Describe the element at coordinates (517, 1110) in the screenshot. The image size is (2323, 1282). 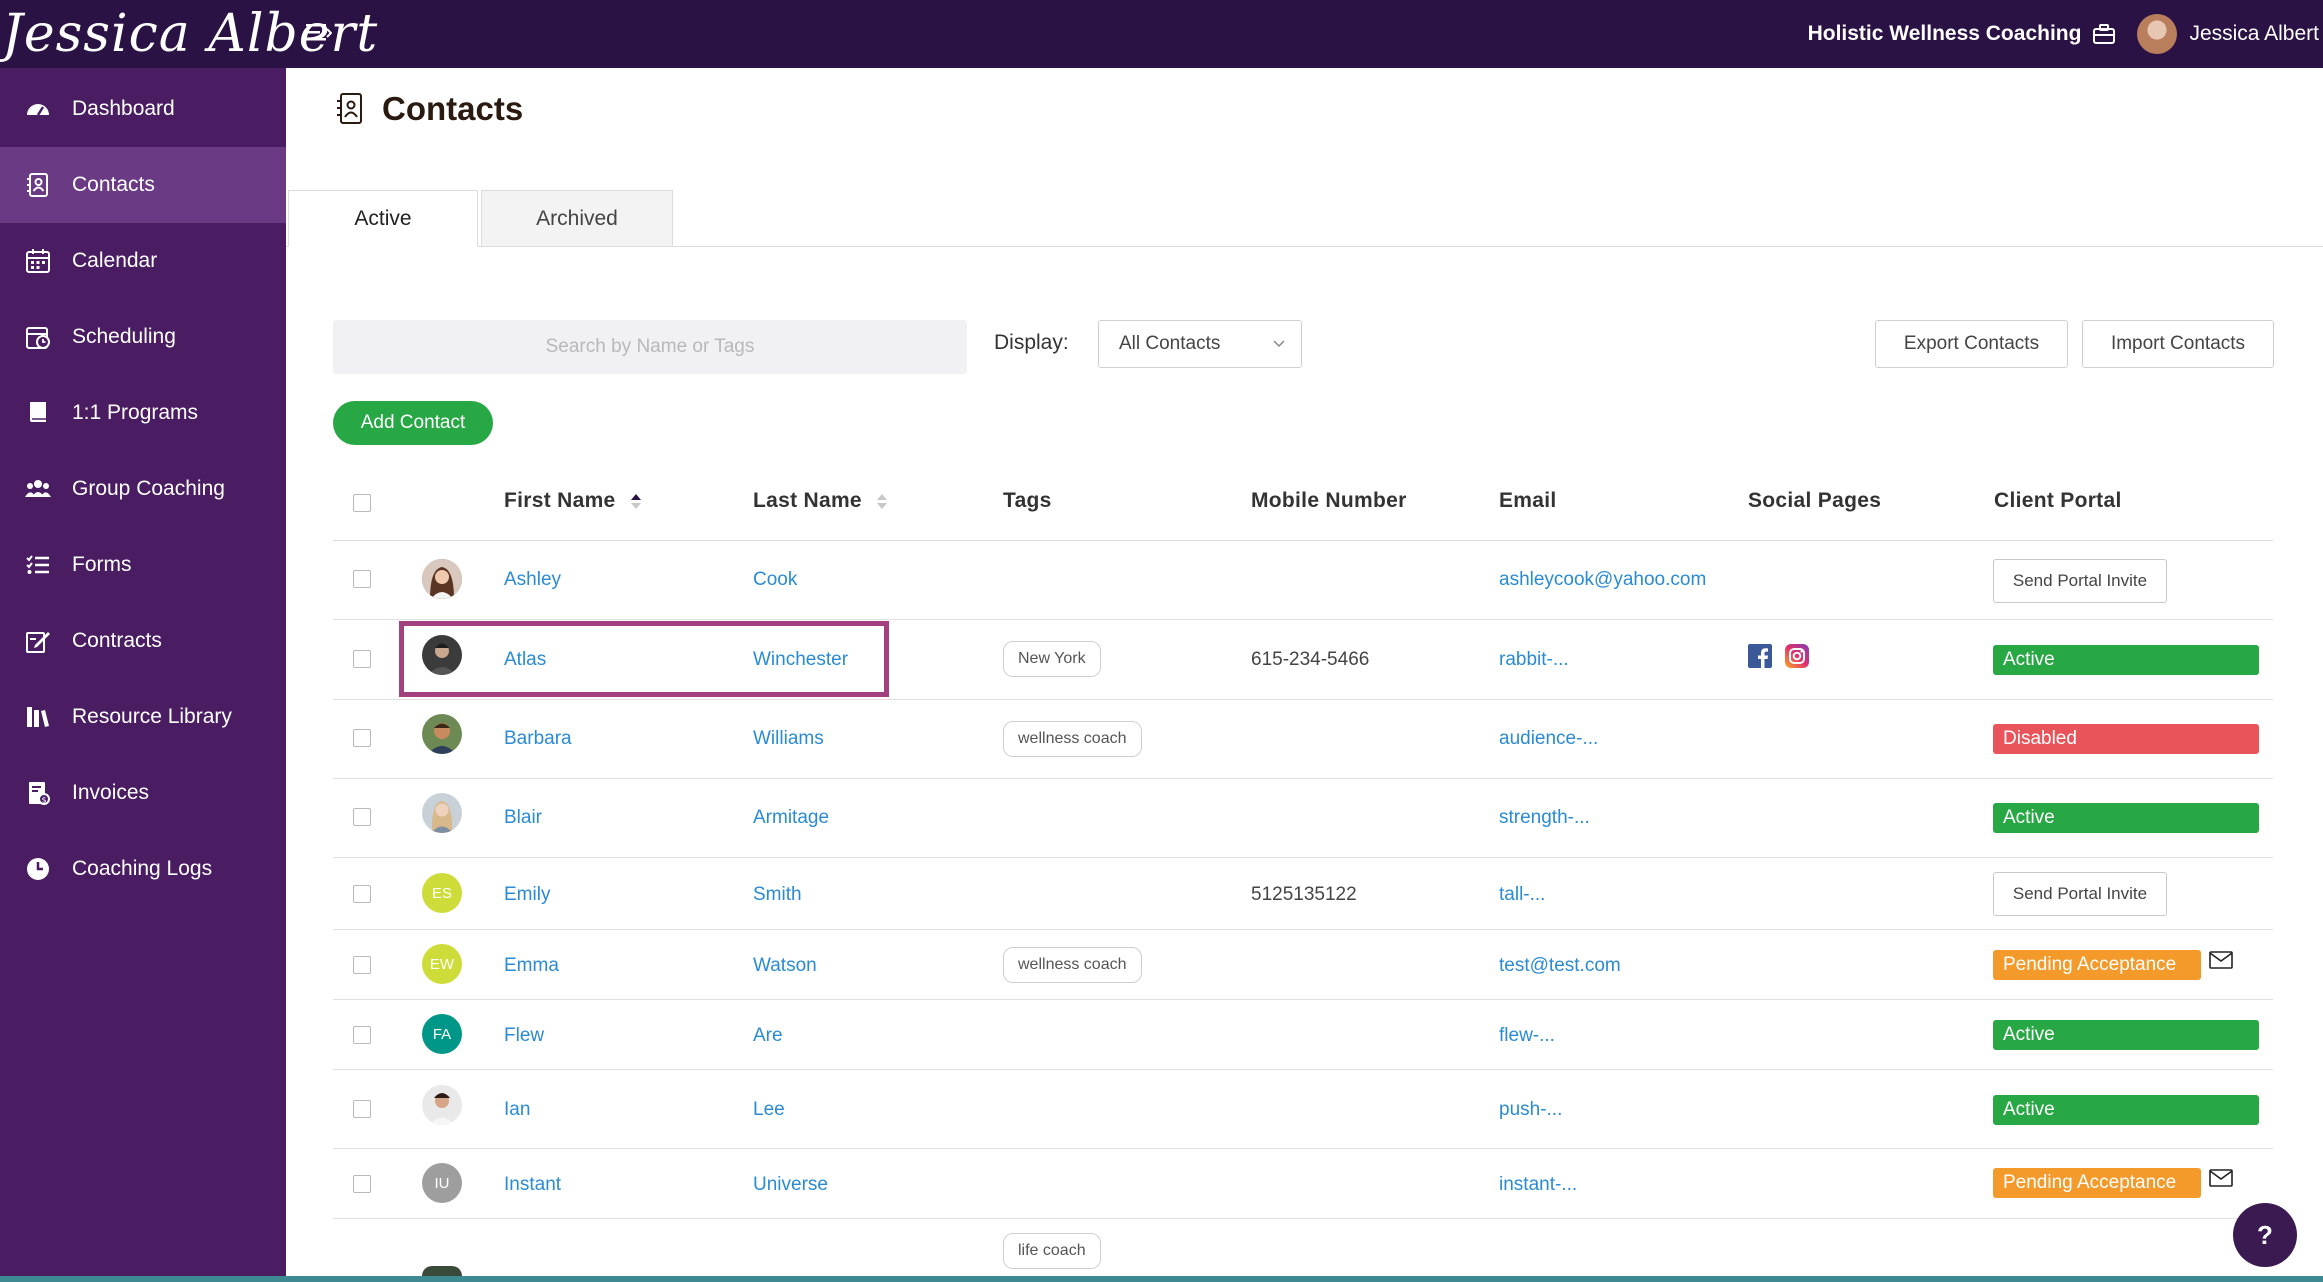
I see `first-name-link: Ian` at that location.